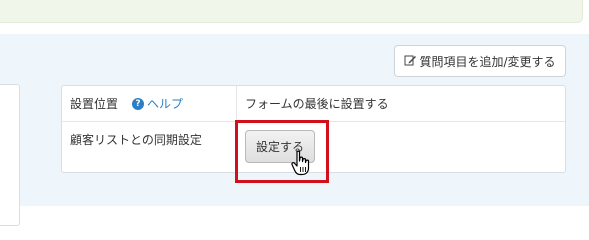 This screenshot has height=240, width=589. I want to click on position-label: 設置位置, so click(94, 104).